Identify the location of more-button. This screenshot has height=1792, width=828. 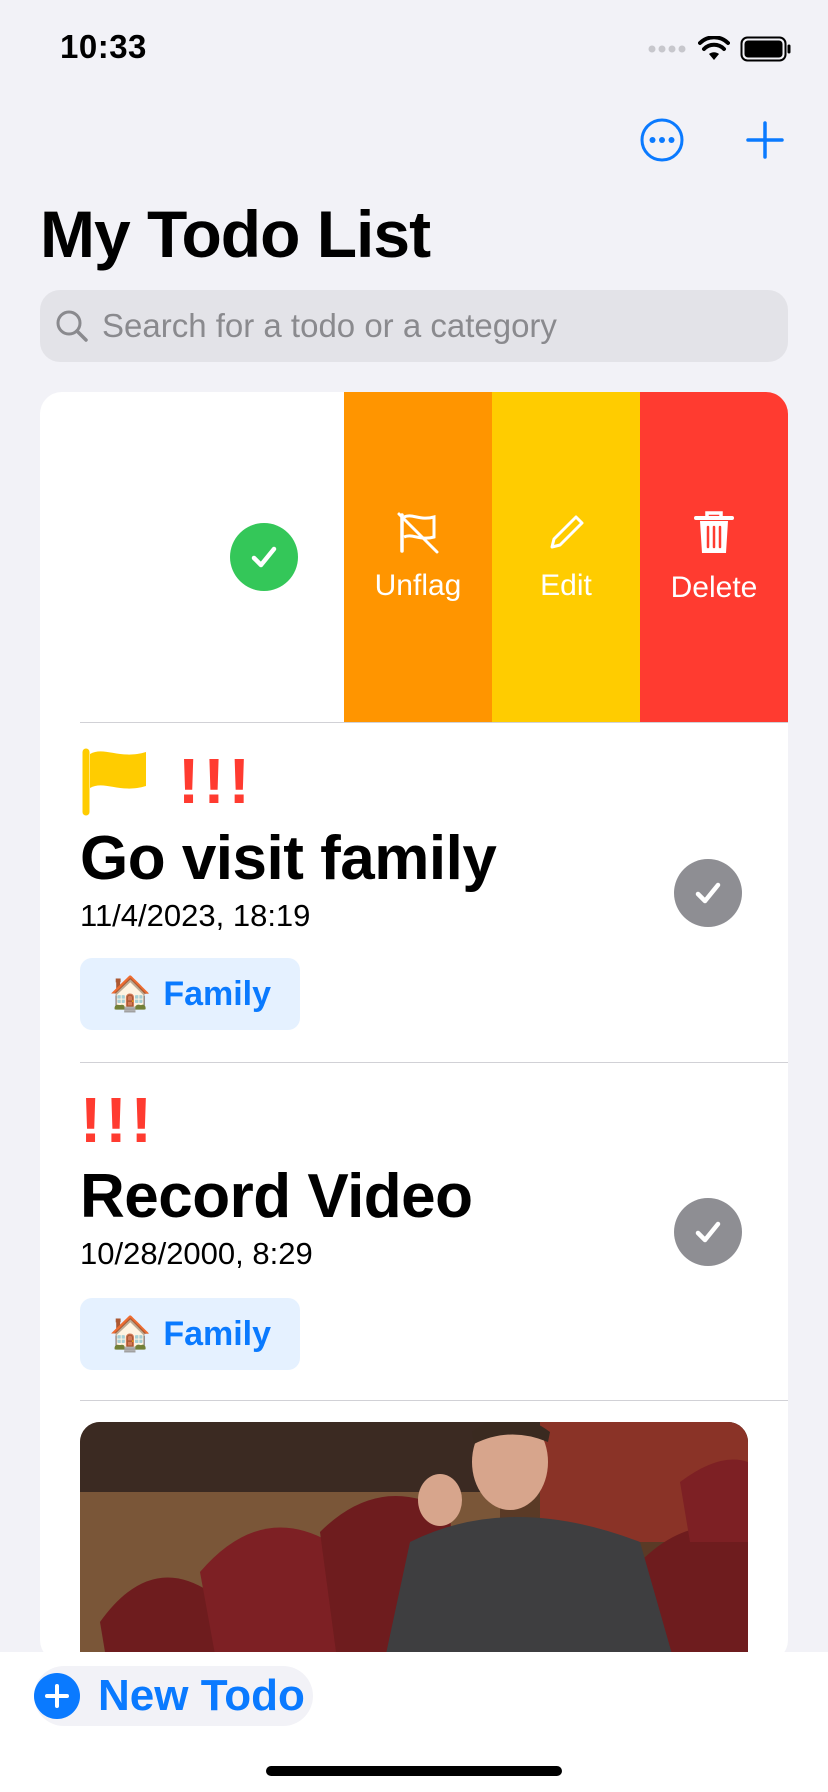
(662, 140).